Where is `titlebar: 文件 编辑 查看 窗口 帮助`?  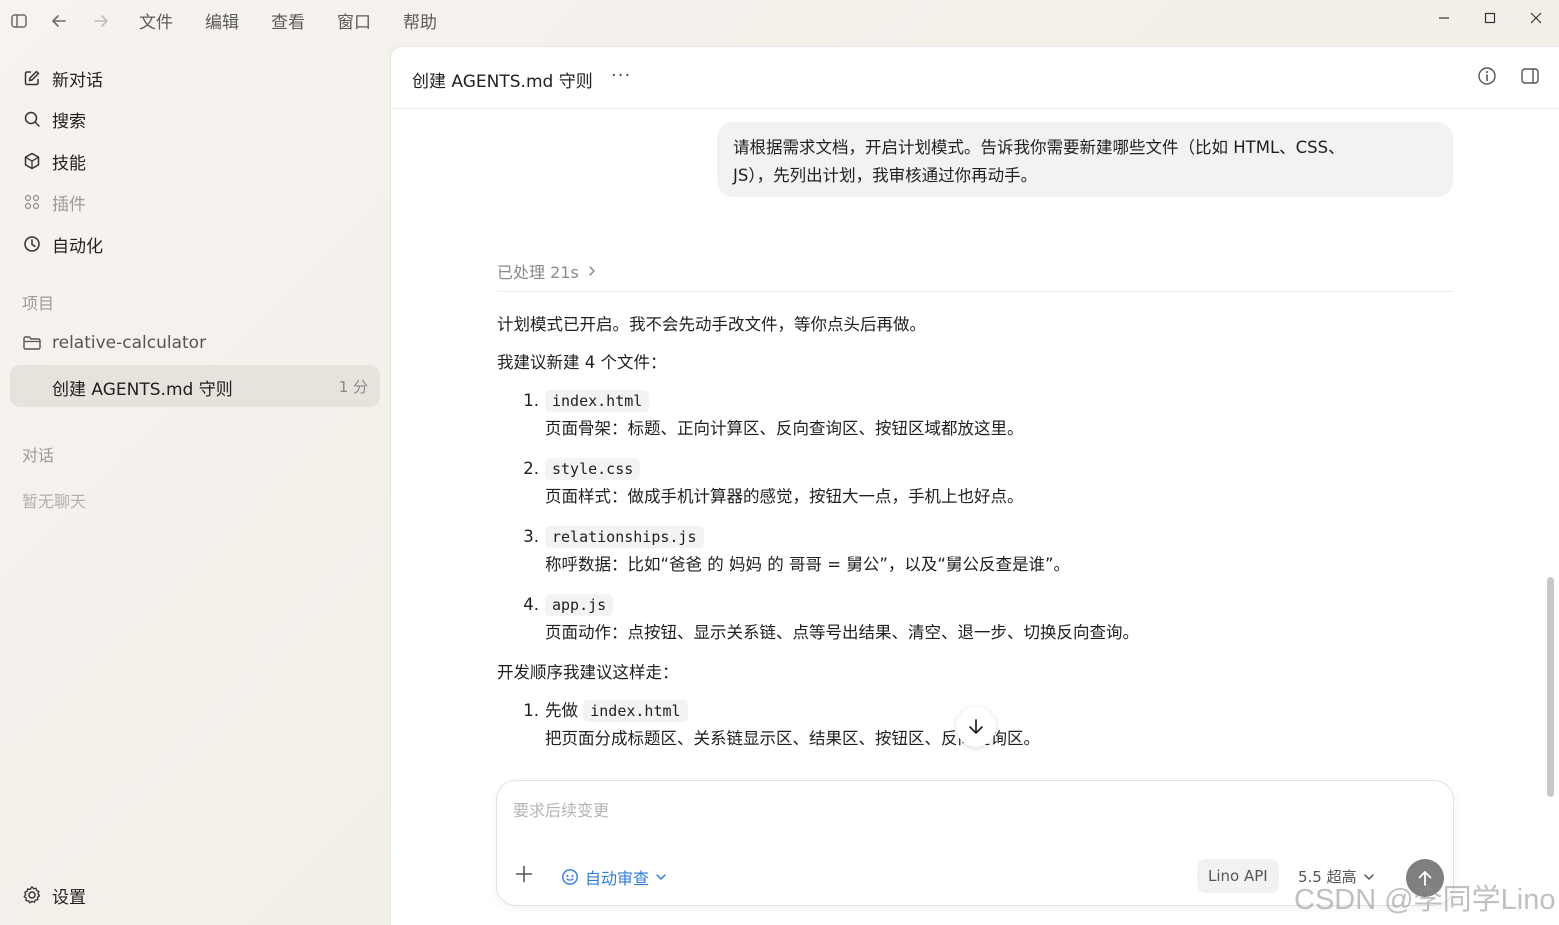
titlebar: 文件 编辑 查看 窗口 帮助 is located at coordinates (779, 23).